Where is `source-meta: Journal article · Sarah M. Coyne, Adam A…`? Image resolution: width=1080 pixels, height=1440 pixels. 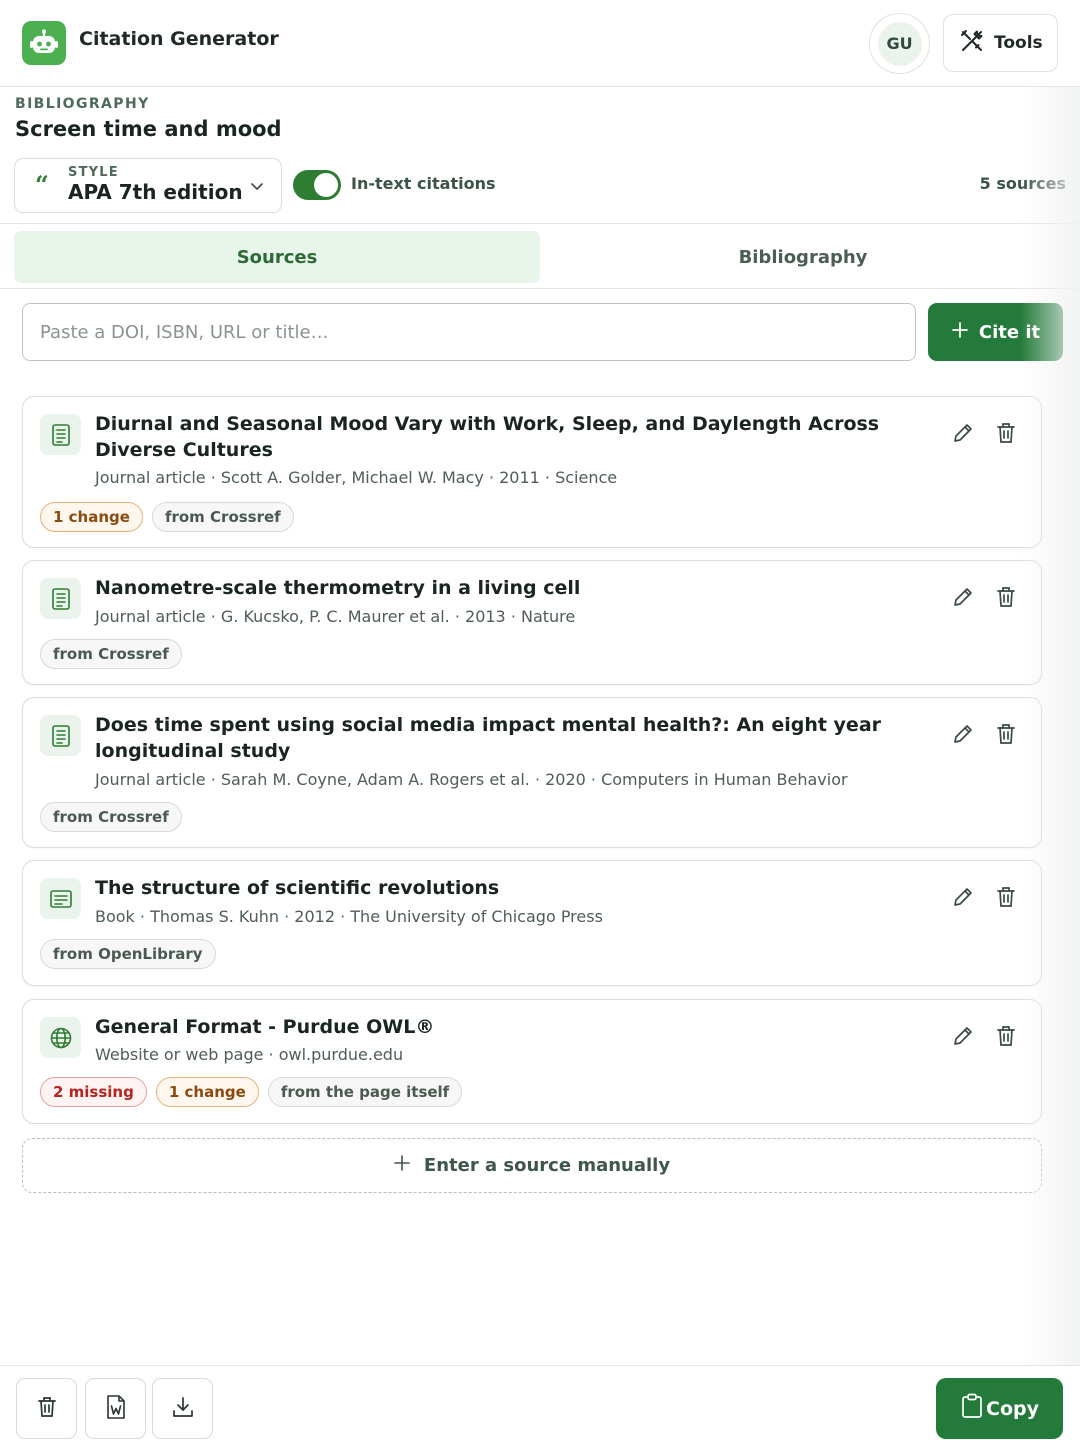 source-meta: Journal article · Sarah M. Coyne, Adam A… is located at coordinates (471, 779).